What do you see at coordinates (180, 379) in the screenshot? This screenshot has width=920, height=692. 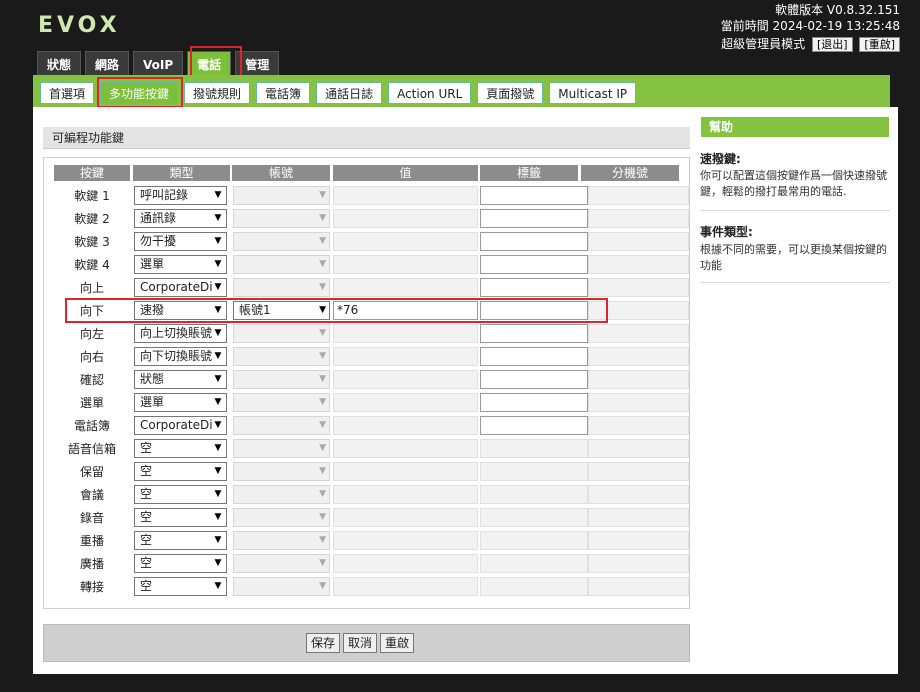 I see `type-select: 狀態 ▼` at bounding box center [180, 379].